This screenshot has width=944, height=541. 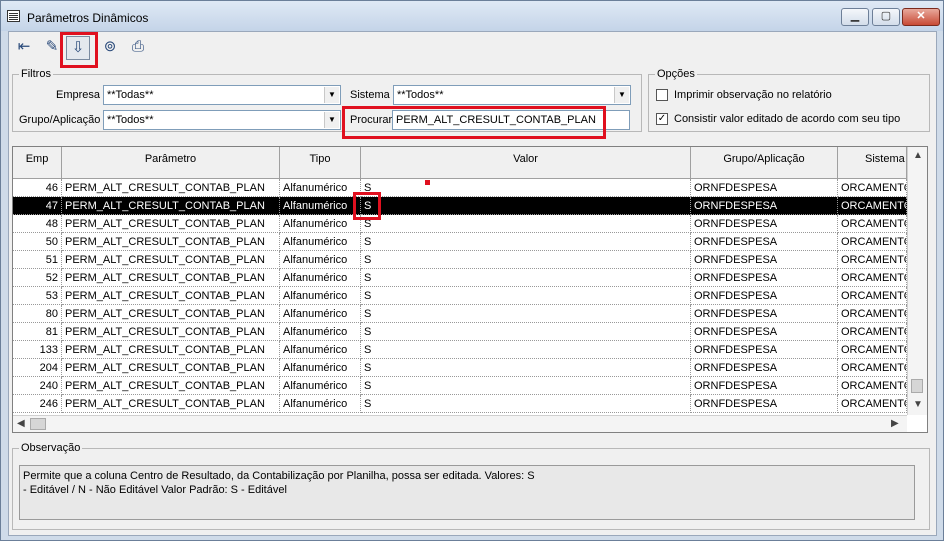 What do you see at coordinates (37, 296) in the screenshot?
I see `cell-emp: 53` at bounding box center [37, 296].